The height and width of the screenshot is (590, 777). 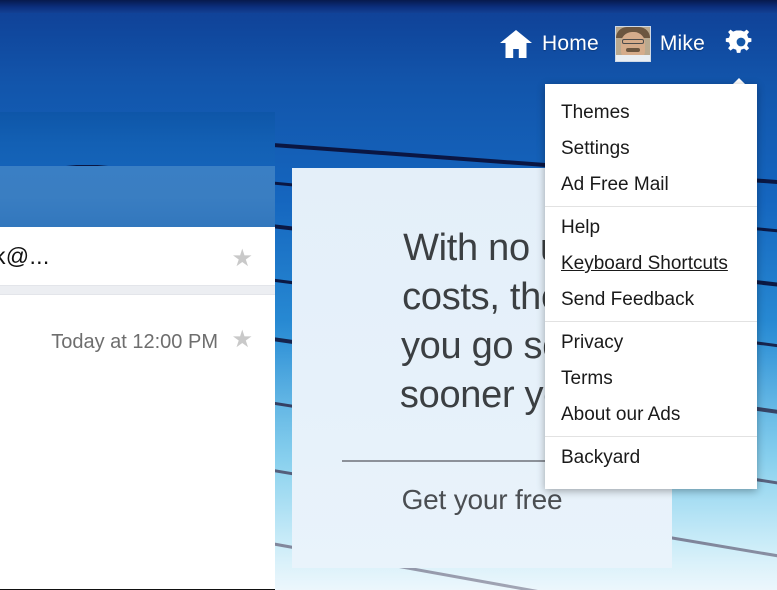 I want to click on menu-group: Help Keyboard Shortcuts Send Feedback, so click(x=651, y=263).